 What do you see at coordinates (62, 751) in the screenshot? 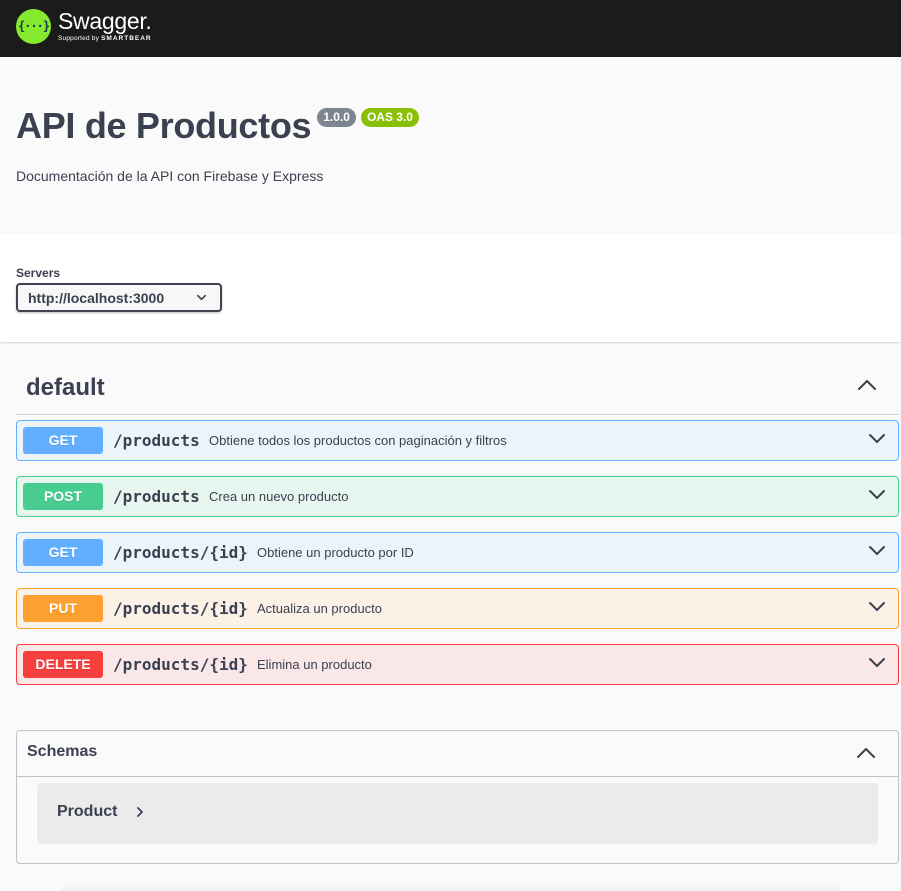
I see `schemas-title: Schemas` at bounding box center [62, 751].